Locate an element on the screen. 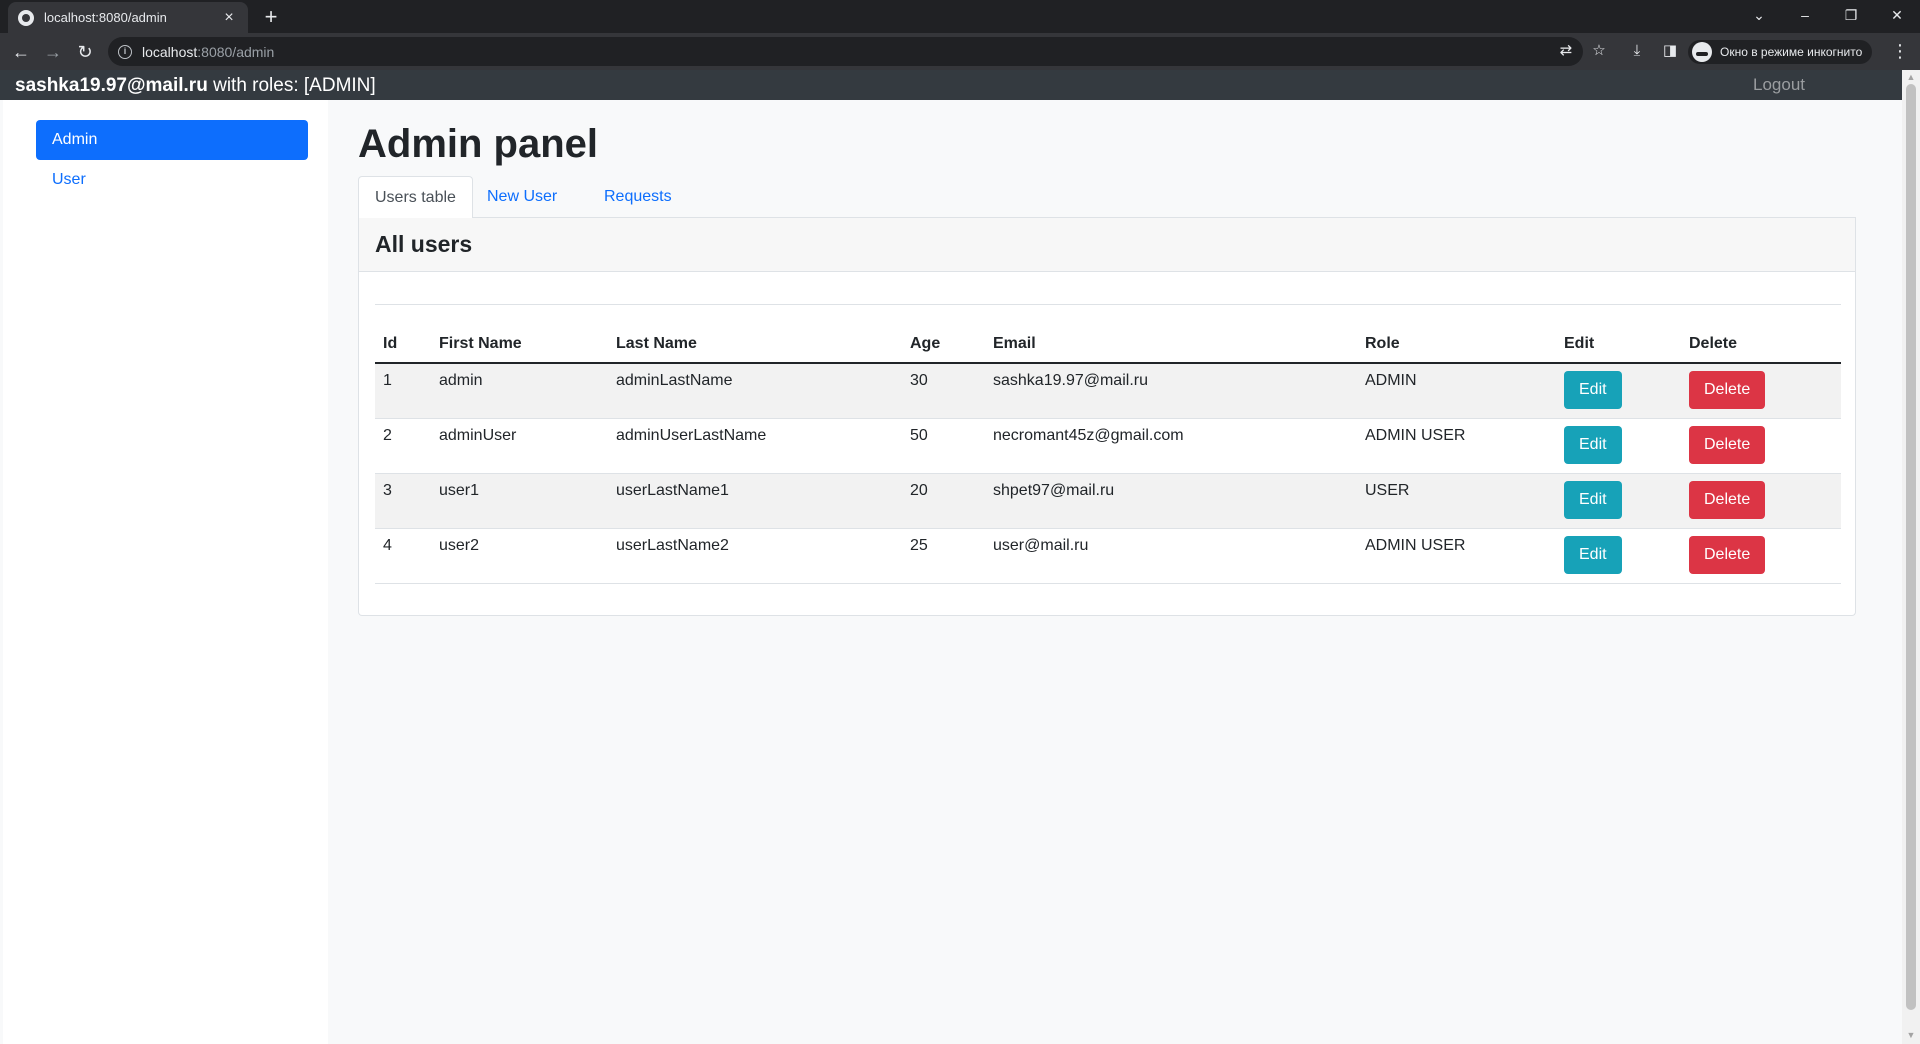 The height and width of the screenshot is (1044, 1920). col-last-name: Last Name is located at coordinates (755, 344).